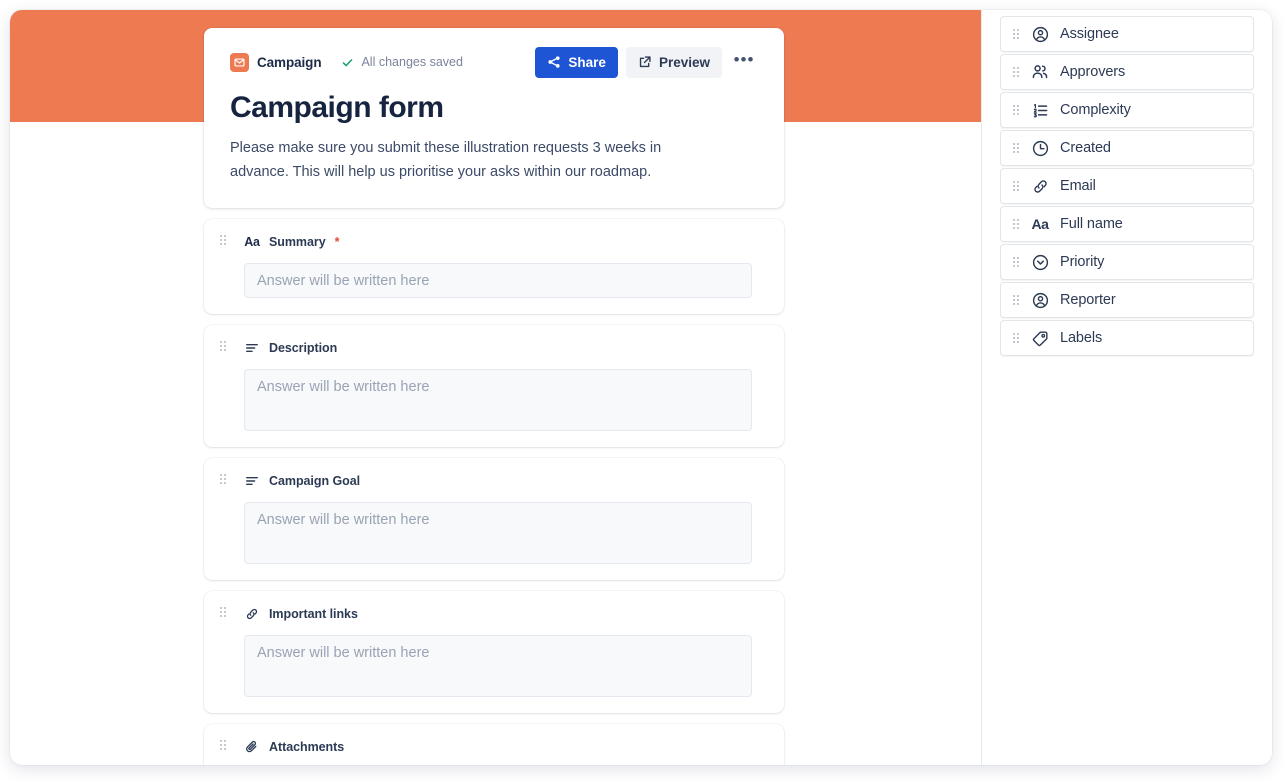  I want to click on field-header: Important links, so click(487, 614).